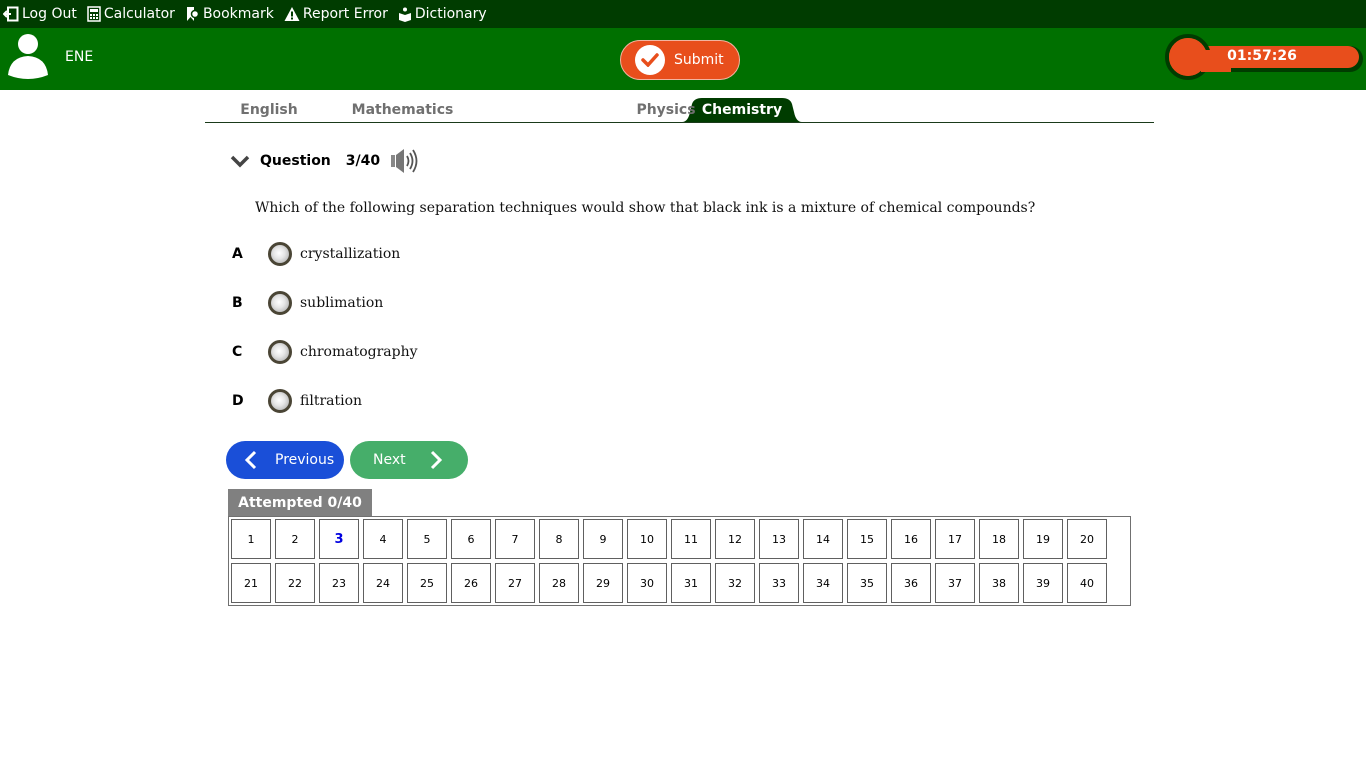 The width and height of the screenshot is (1366, 768). What do you see at coordinates (79, 57) in the screenshot?
I see `username: ENE` at bounding box center [79, 57].